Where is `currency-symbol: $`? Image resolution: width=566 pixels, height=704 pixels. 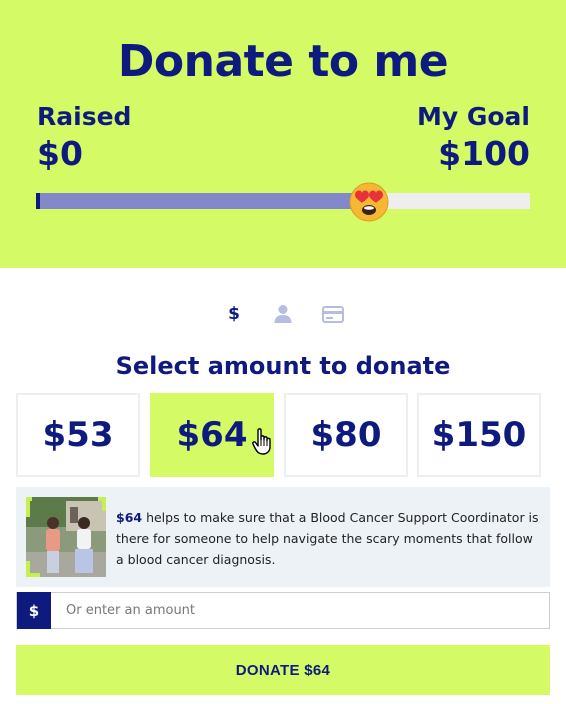 currency-symbol: $ is located at coordinates (34, 610).